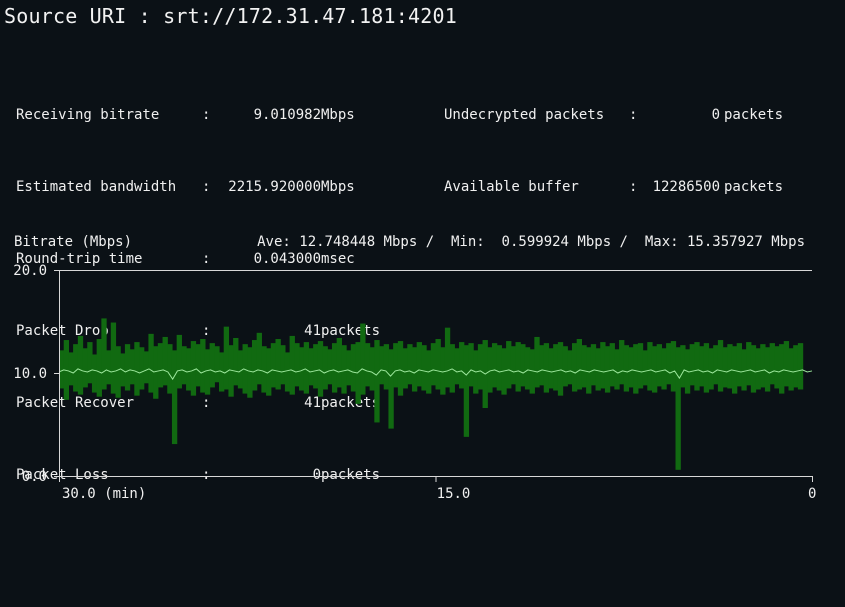 This screenshot has width=845, height=607. Describe the element at coordinates (812, 494) in the screenshot. I see `x-tick-label: 0` at that location.